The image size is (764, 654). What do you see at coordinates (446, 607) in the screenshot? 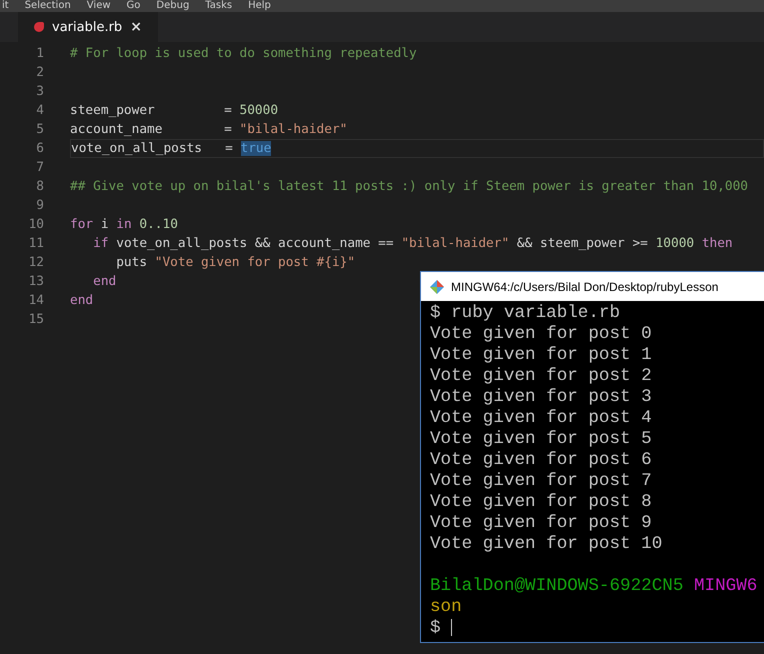
I see `terminal-line: son` at bounding box center [446, 607].